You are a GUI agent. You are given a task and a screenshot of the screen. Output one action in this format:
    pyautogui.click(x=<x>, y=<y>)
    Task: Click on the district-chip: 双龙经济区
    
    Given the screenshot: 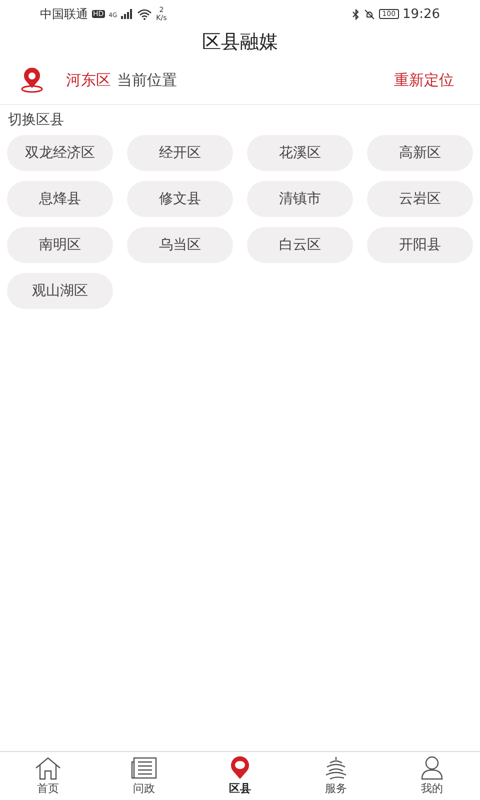 What is the action you would take?
    pyautogui.click(x=60, y=153)
    